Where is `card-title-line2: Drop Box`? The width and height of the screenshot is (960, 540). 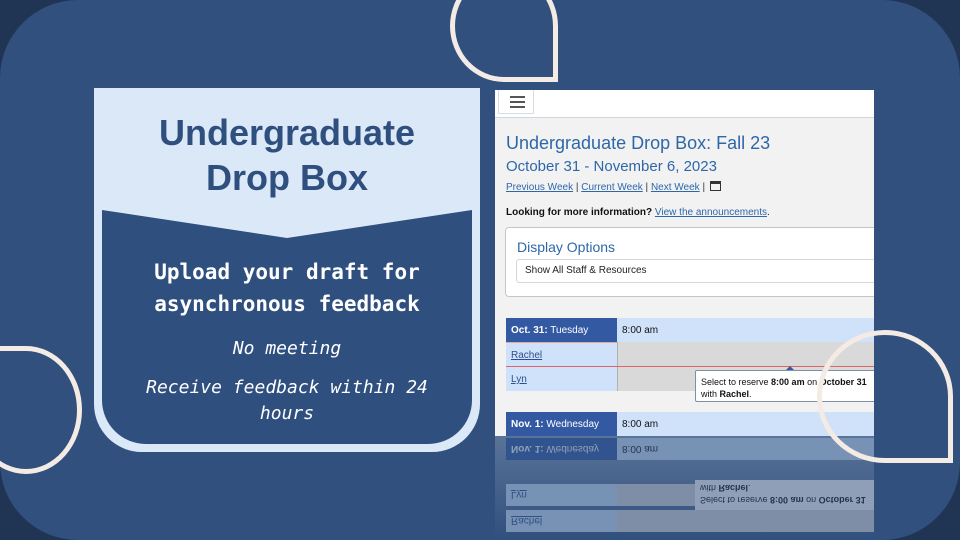
card-title-line2: Drop Box is located at coordinates (287, 177).